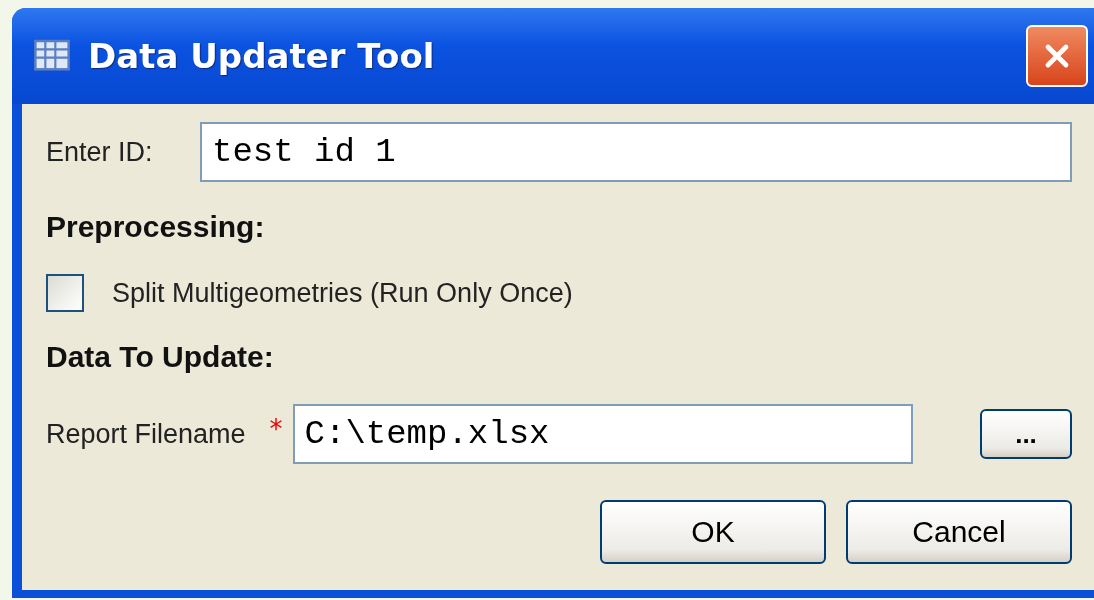 The height and width of the screenshot is (600, 1094). What do you see at coordinates (156, 227) in the screenshot?
I see `section-heading: Preprocessing:` at bounding box center [156, 227].